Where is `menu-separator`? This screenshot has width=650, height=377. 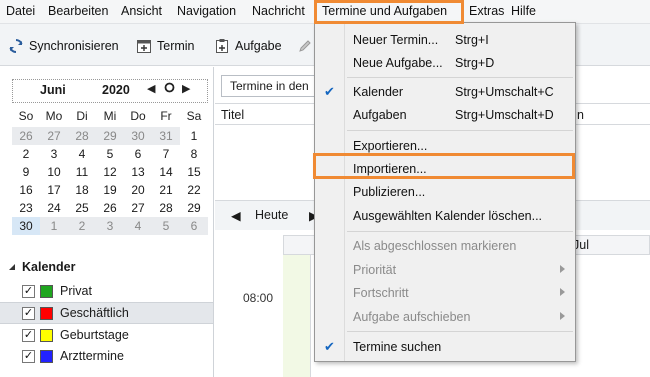 menu-separator is located at coordinates (460, 130).